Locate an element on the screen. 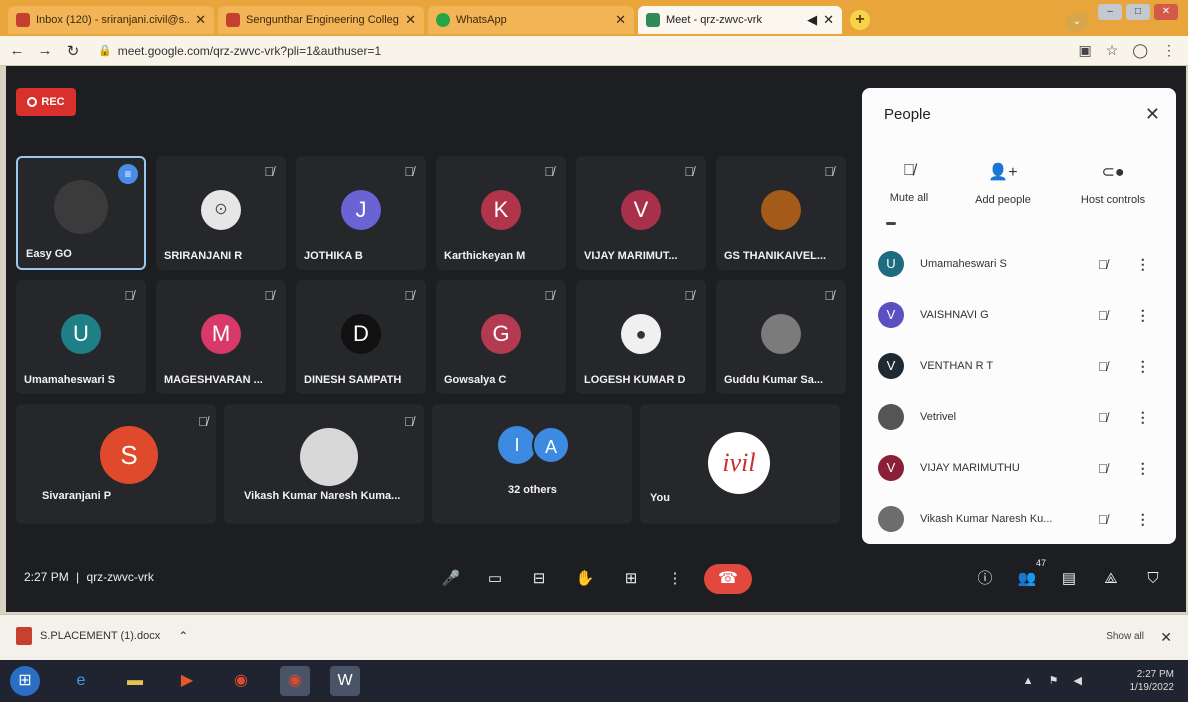  participant-row: V VAISHNAVI G 🎙̸ ⋮ is located at coordinates (1023, 315).